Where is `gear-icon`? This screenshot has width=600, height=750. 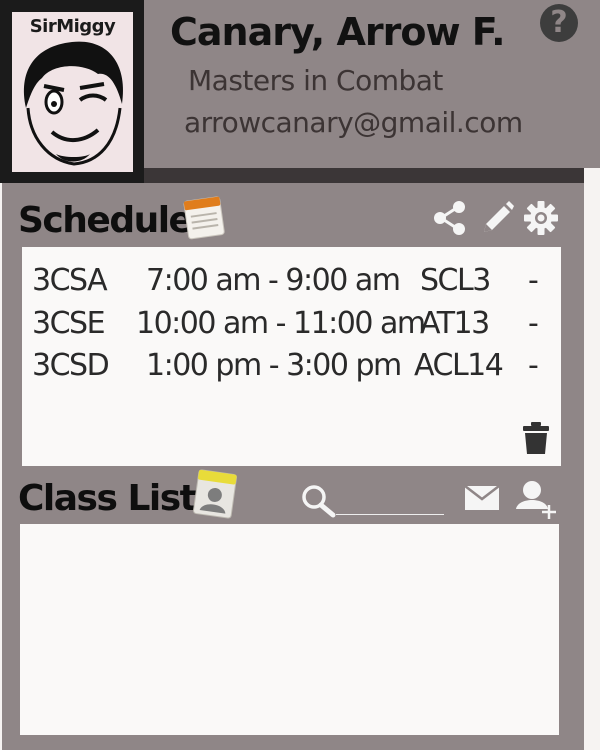 gear-icon is located at coordinates (541, 218).